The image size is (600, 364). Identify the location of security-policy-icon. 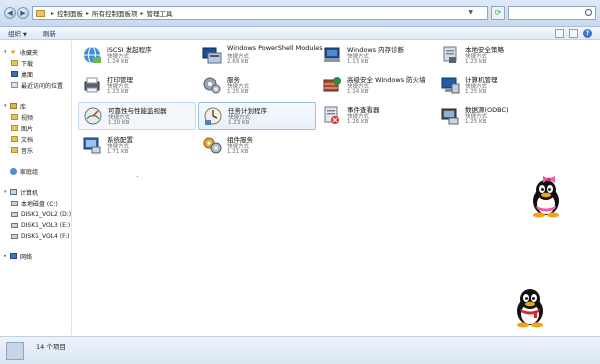
(450, 54).